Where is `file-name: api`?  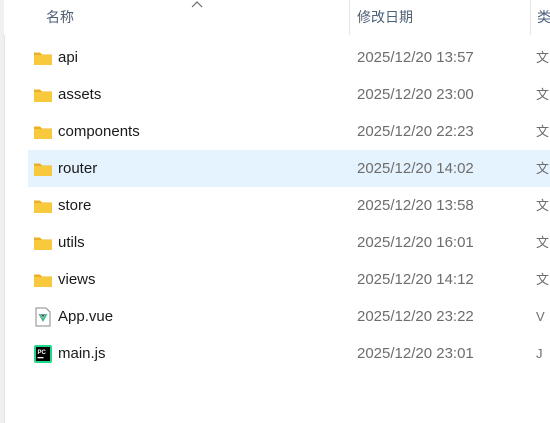
file-name: api is located at coordinates (68, 57).